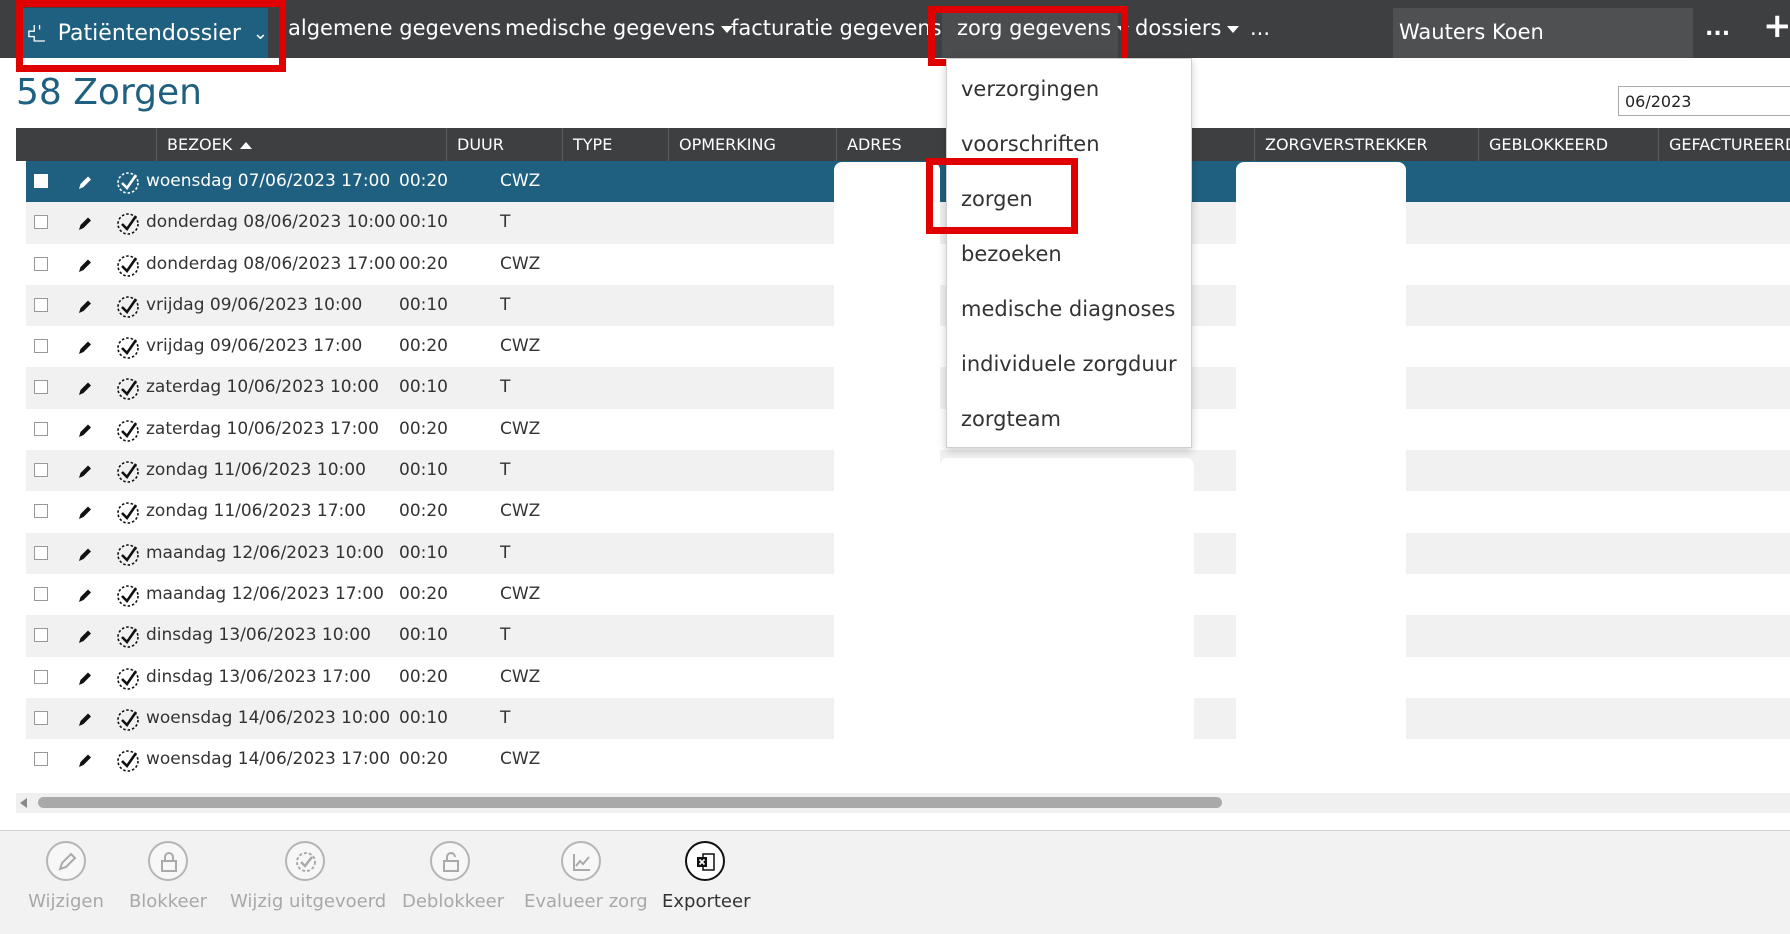 Image resolution: width=1790 pixels, height=934 pixels. What do you see at coordinates (586, 876) in the screenshot?
I see `evalueer-zorg-button: Evalueer zorg` at bounding box center [586, 876].